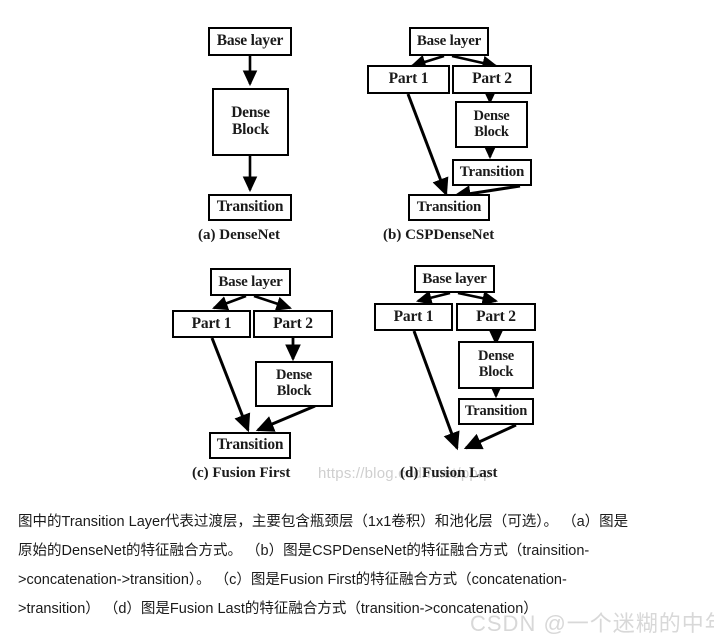  I want to click on panel-b-part-2-box: Part 2, so click(492, 79).